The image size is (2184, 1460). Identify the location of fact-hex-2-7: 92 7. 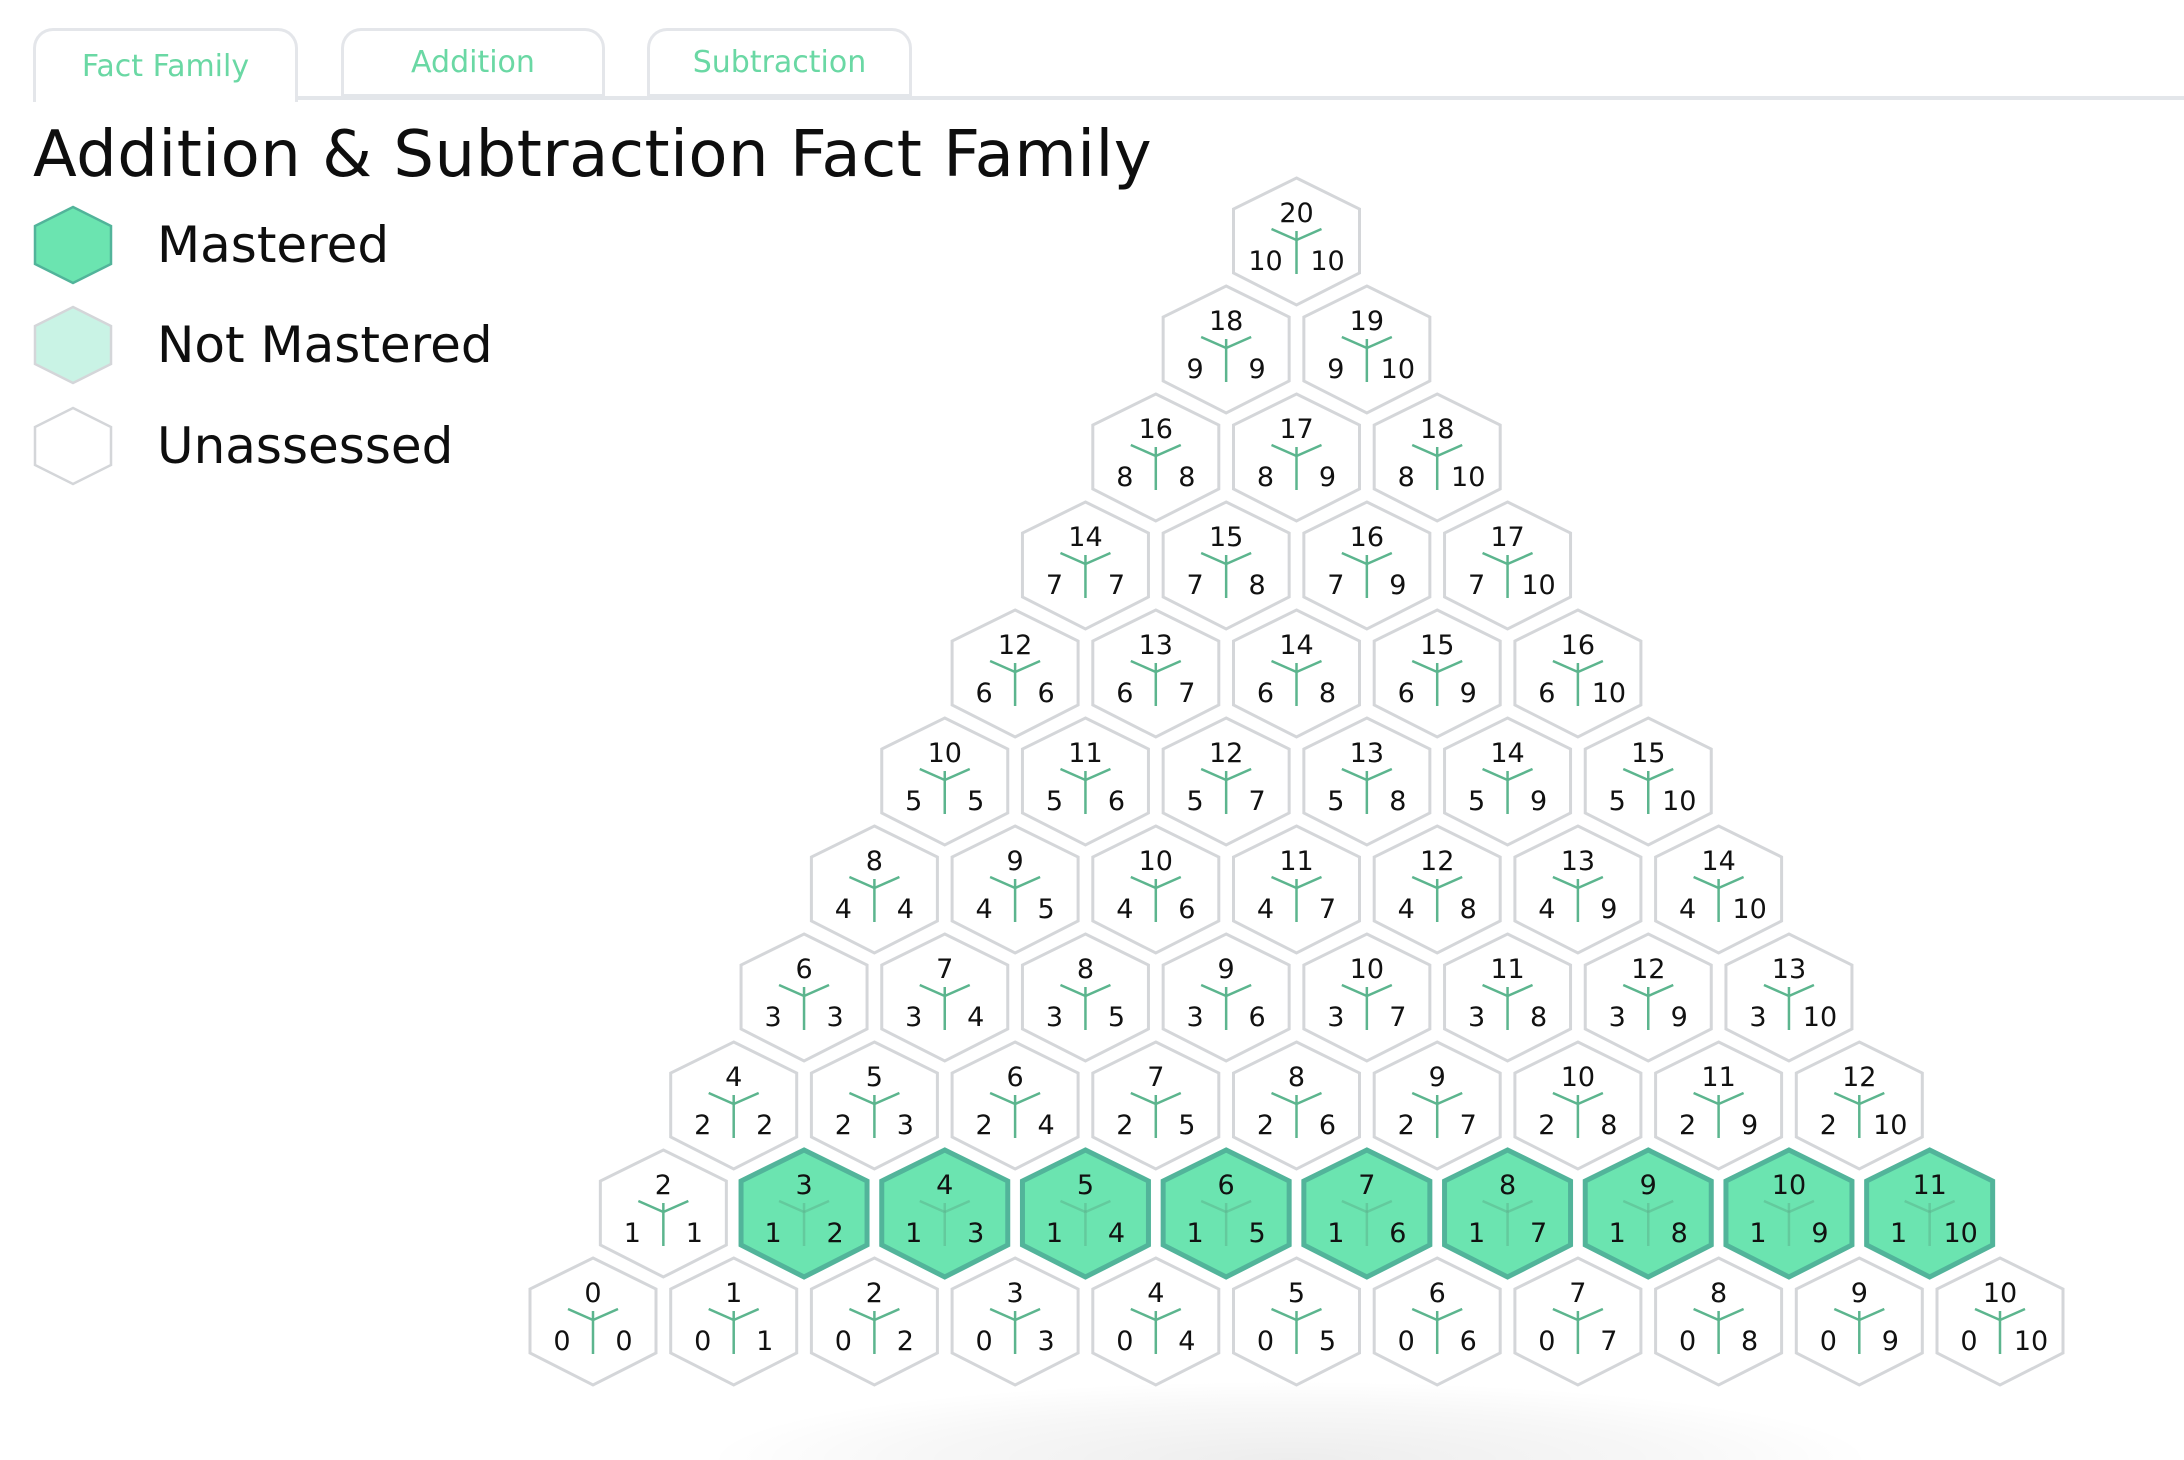
(1437, 1105).